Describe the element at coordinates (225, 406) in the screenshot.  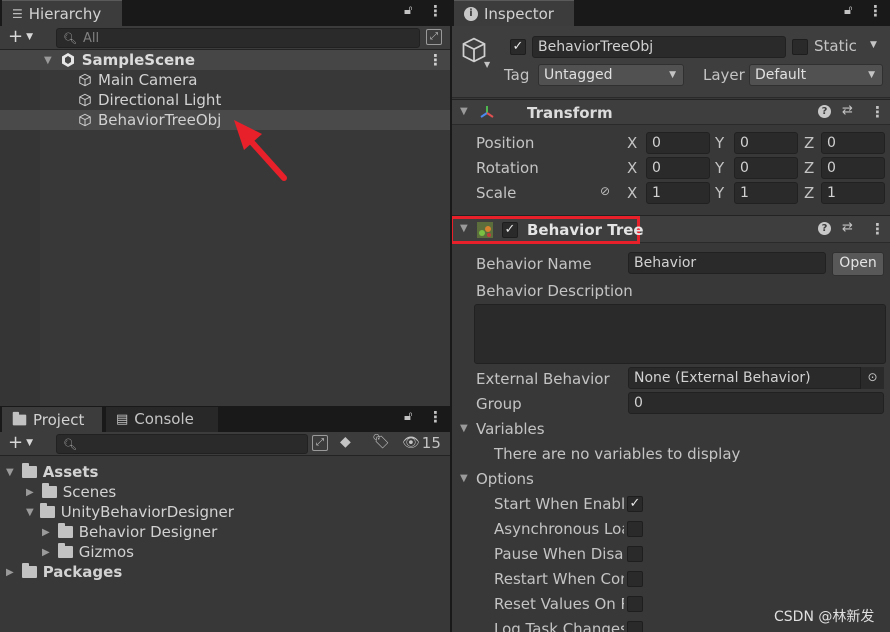
I see `horizontal-splitter` at that location.